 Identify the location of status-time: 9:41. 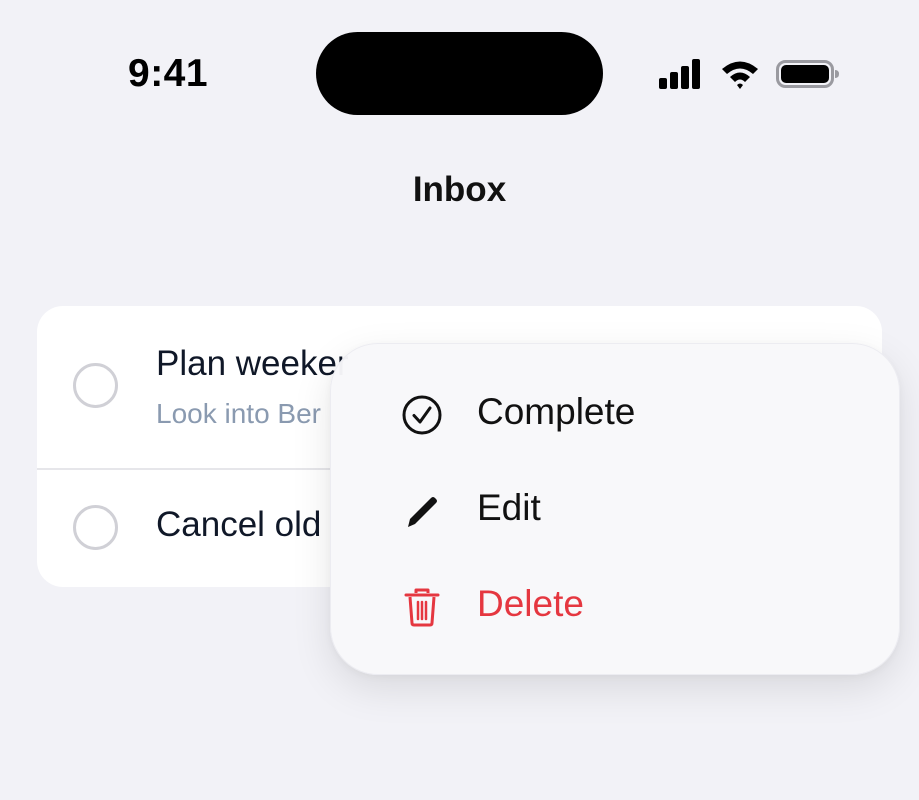
(168, 73).